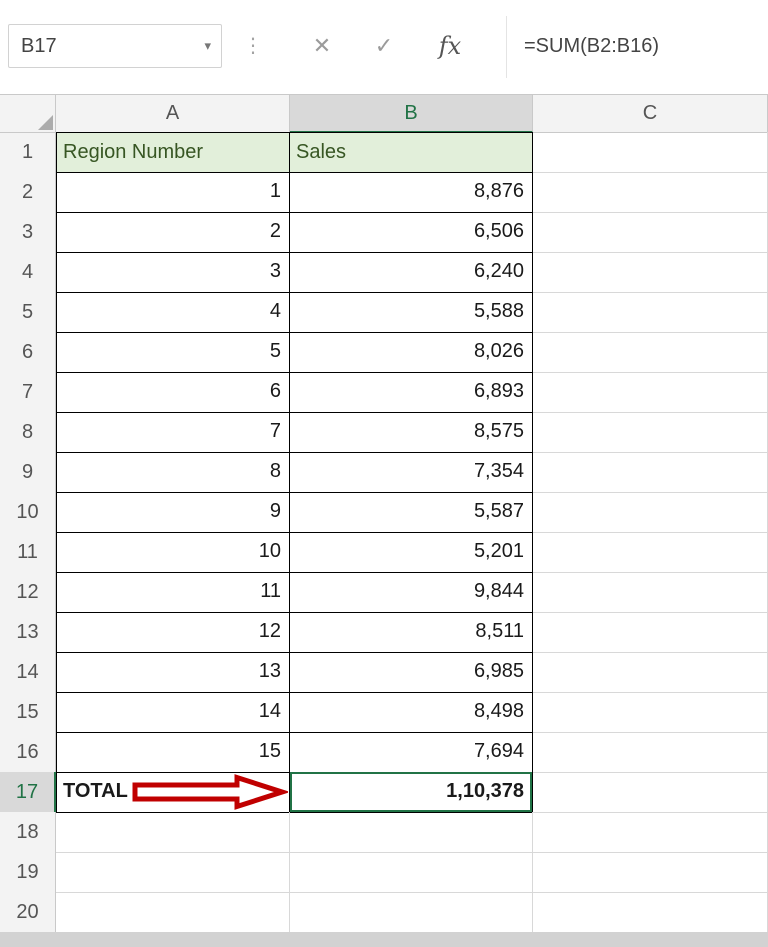 This screenshot has width=768, height=947. What do you see at coordinates (28, 752) in the screenshot?
I see `row-header-16: 16` at bounding box center [28, 752].